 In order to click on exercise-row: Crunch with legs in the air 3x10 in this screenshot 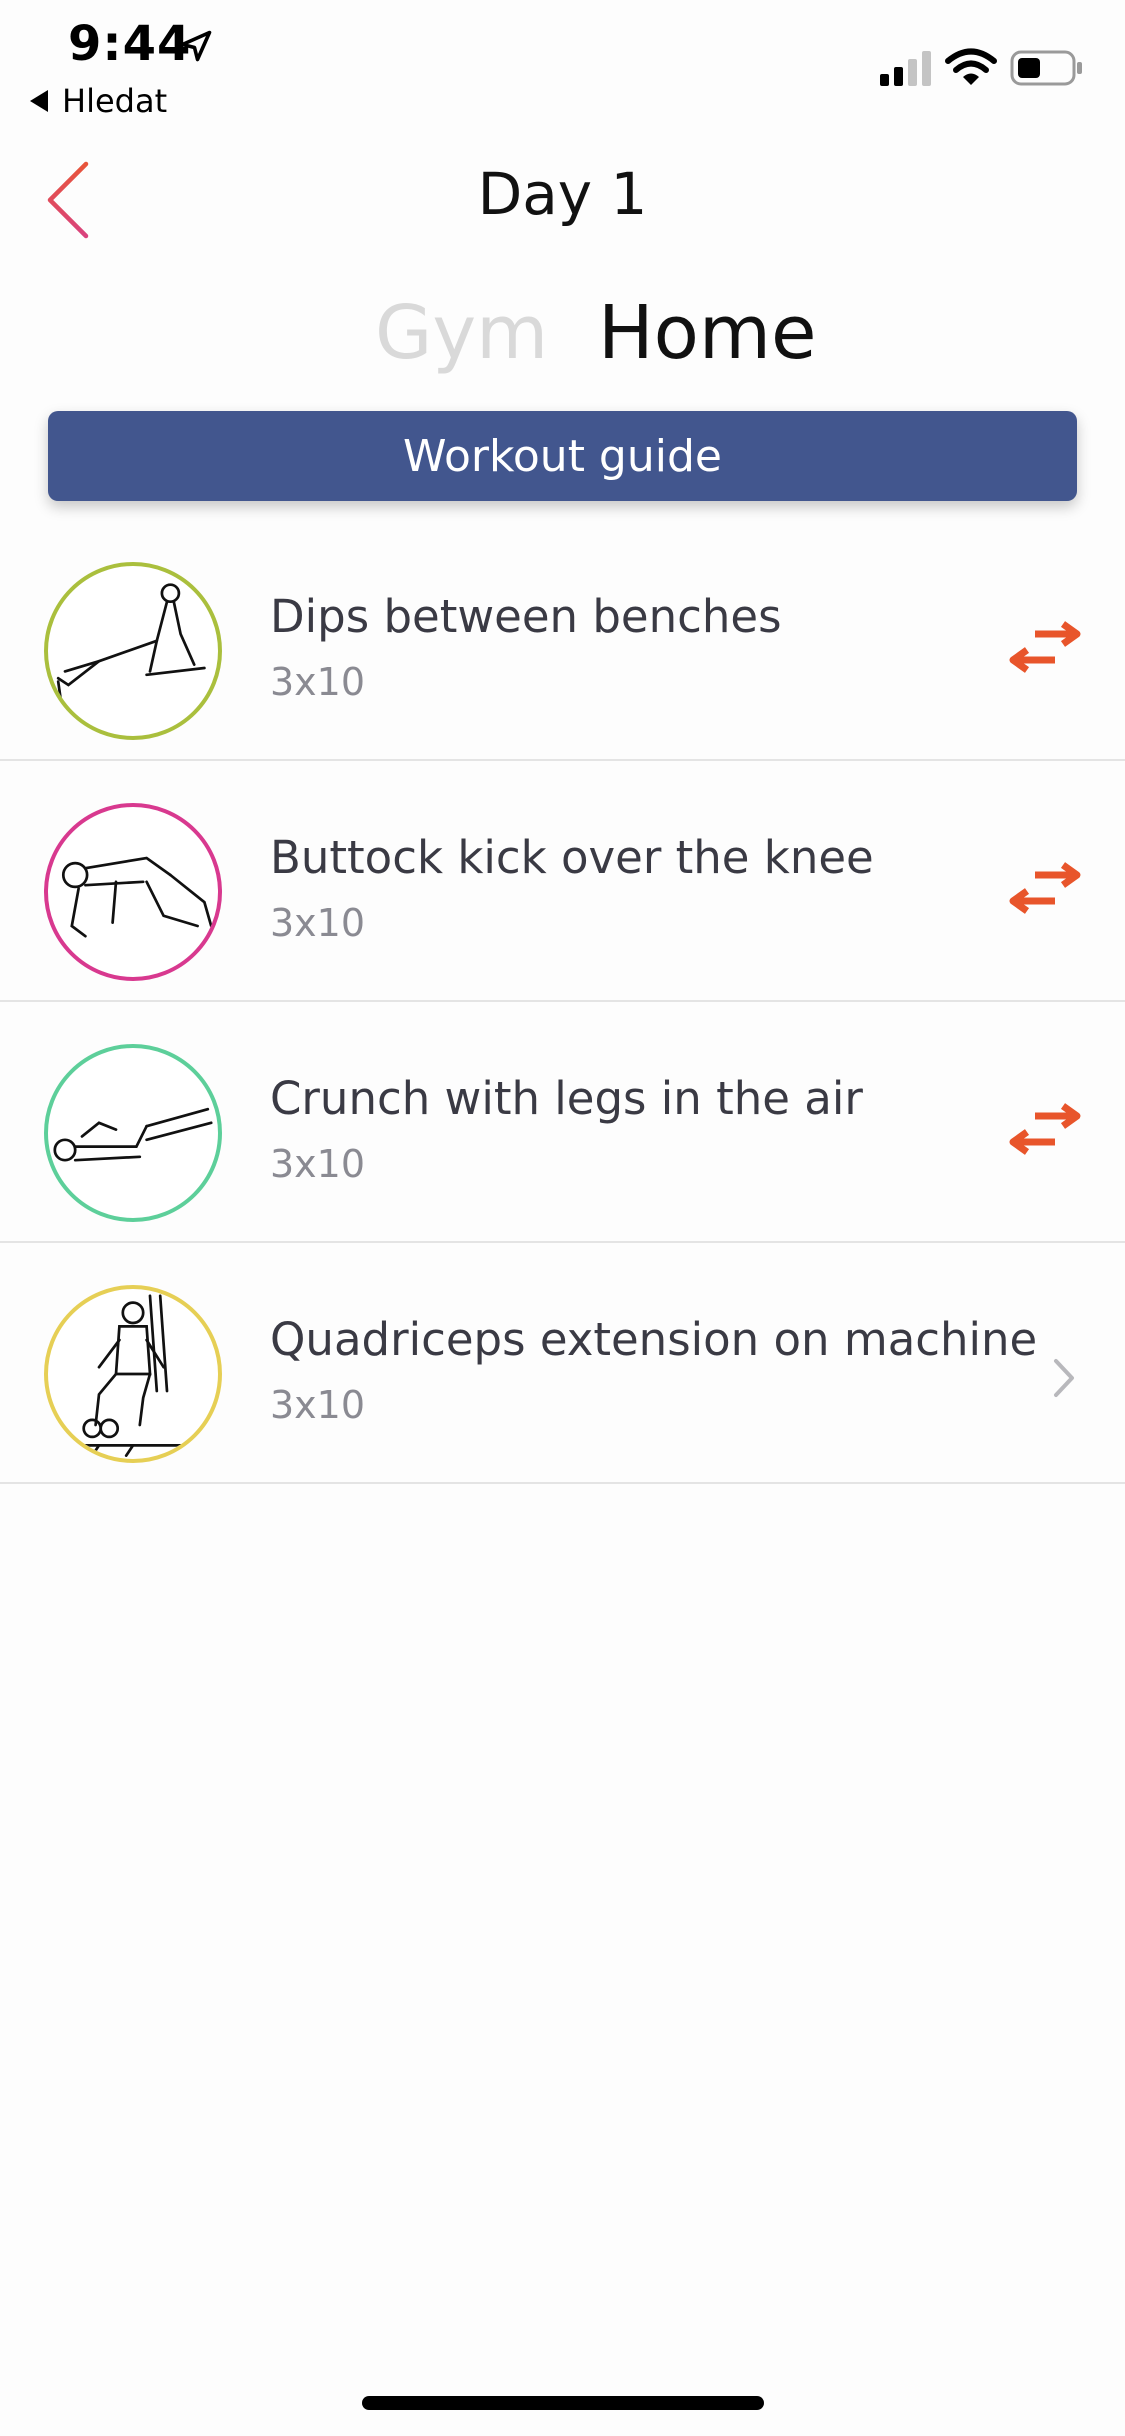, I will do `click(562, 1122)`.